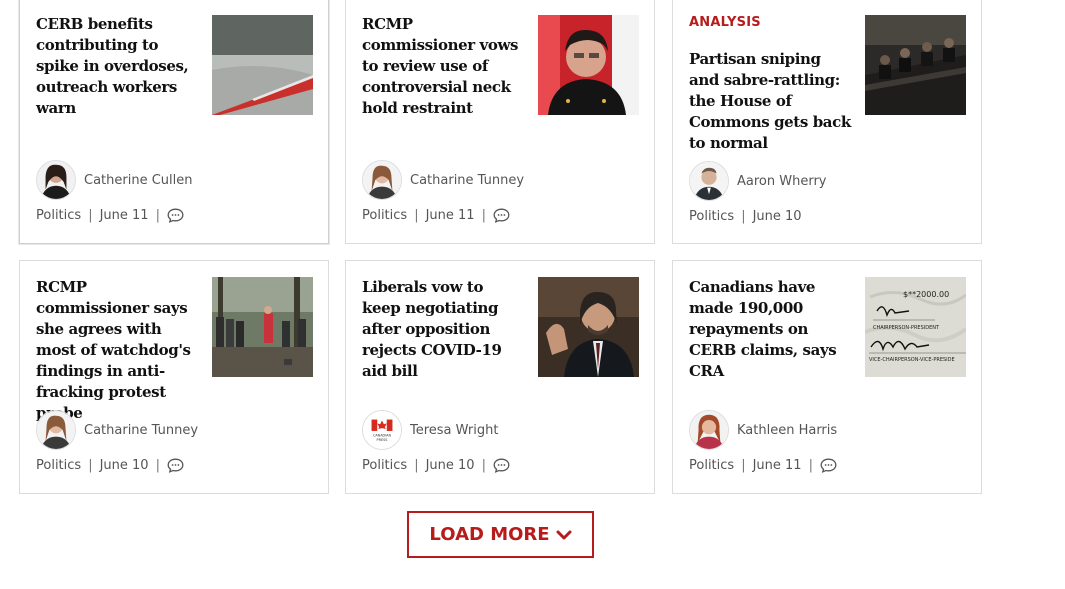  What do you see at coordinates (489, 534) in the screenshot?
I see `load-more-label: LOAD MORE` at bounding box center [489, 534].